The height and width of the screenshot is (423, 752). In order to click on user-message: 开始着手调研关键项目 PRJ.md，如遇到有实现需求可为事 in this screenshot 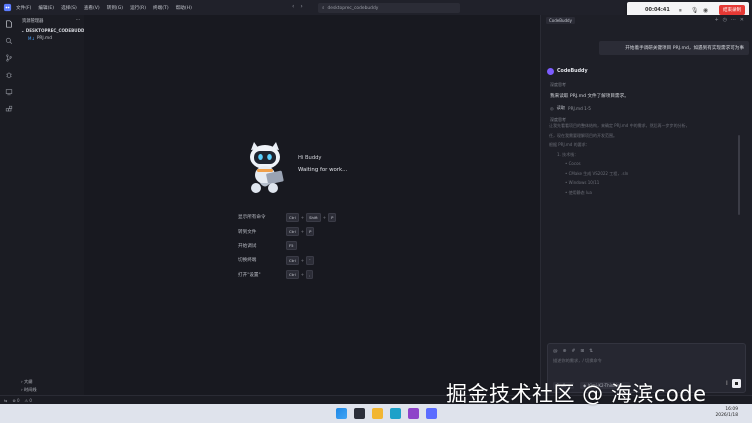, I will do `click(674, 48)`.